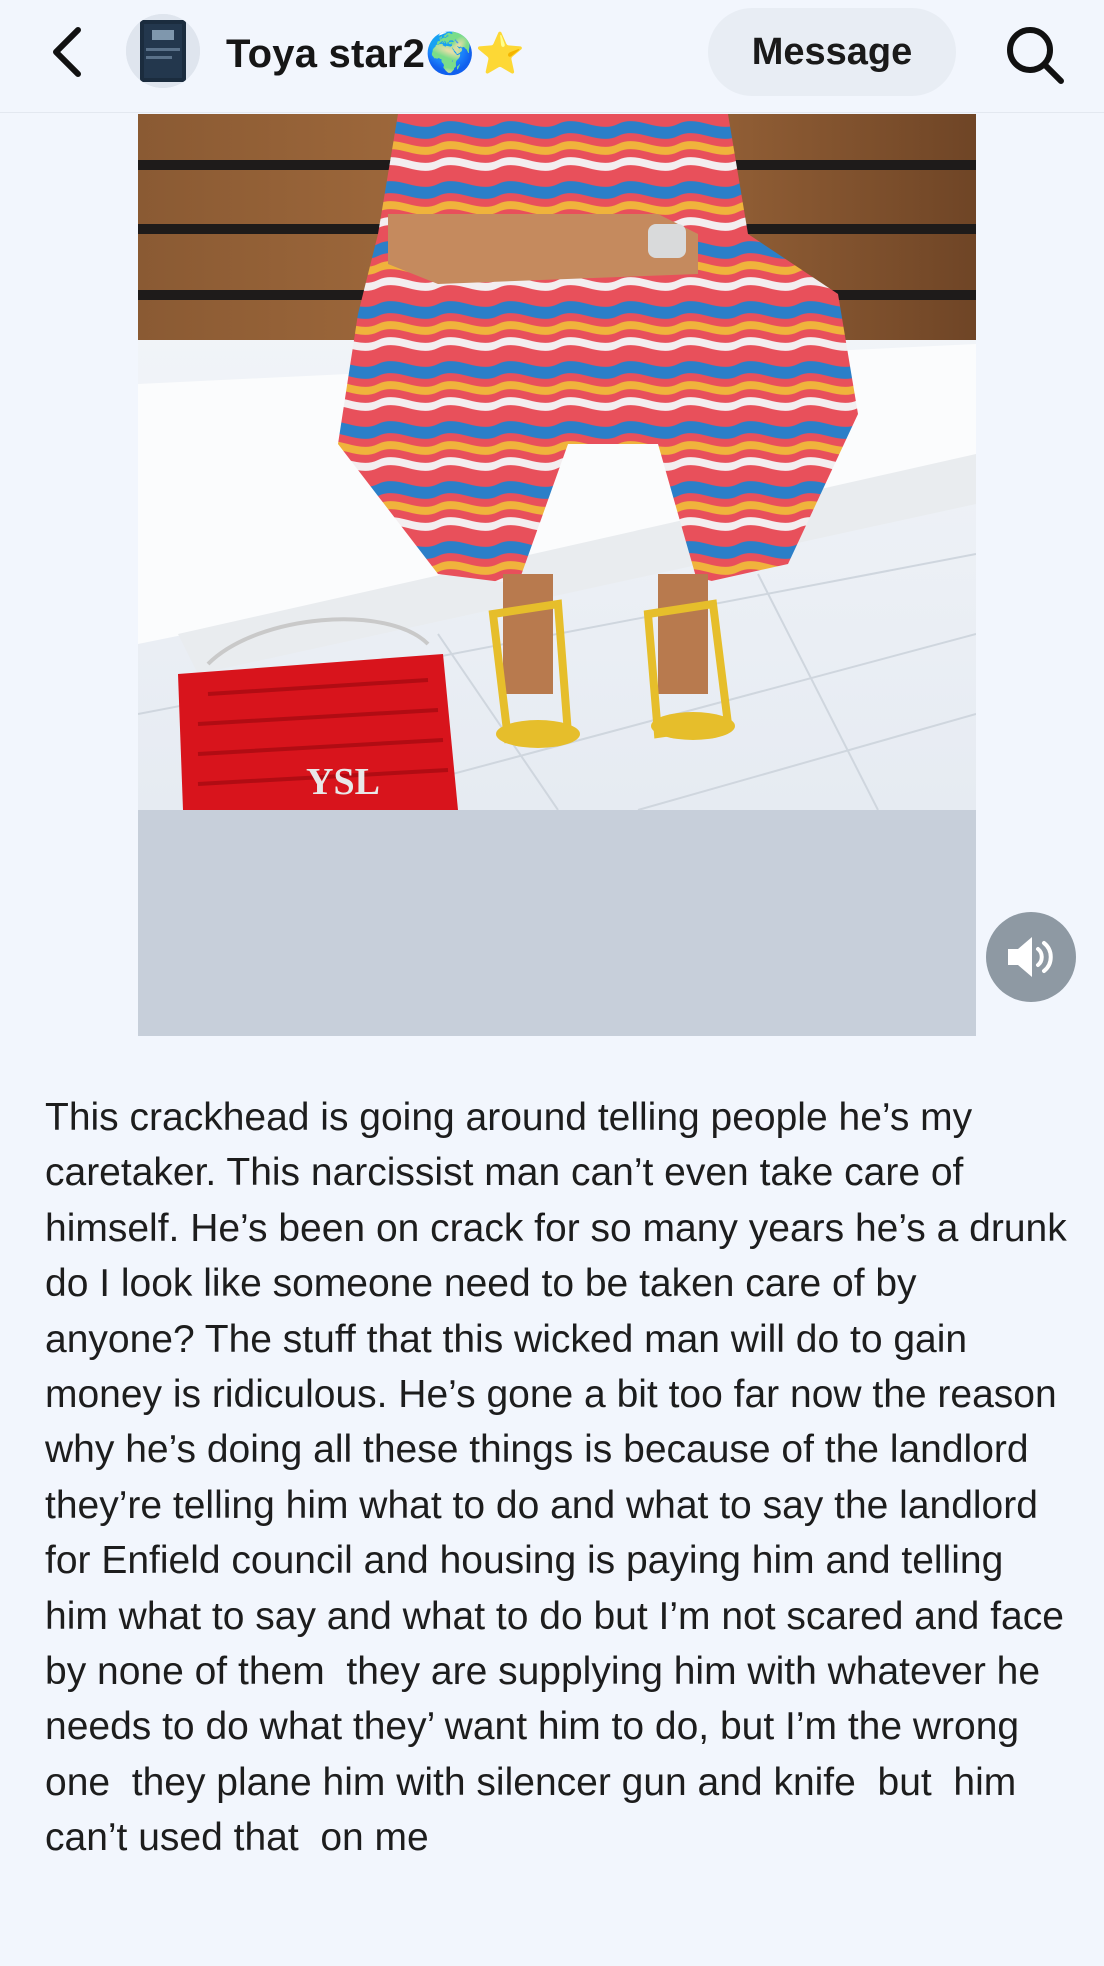 The height and width of the screenshot is (1966, 1104). What do you see at coordinates (557, 923) in the screenshot?
I see `media-placeholder` at bounding box center [557, 923].